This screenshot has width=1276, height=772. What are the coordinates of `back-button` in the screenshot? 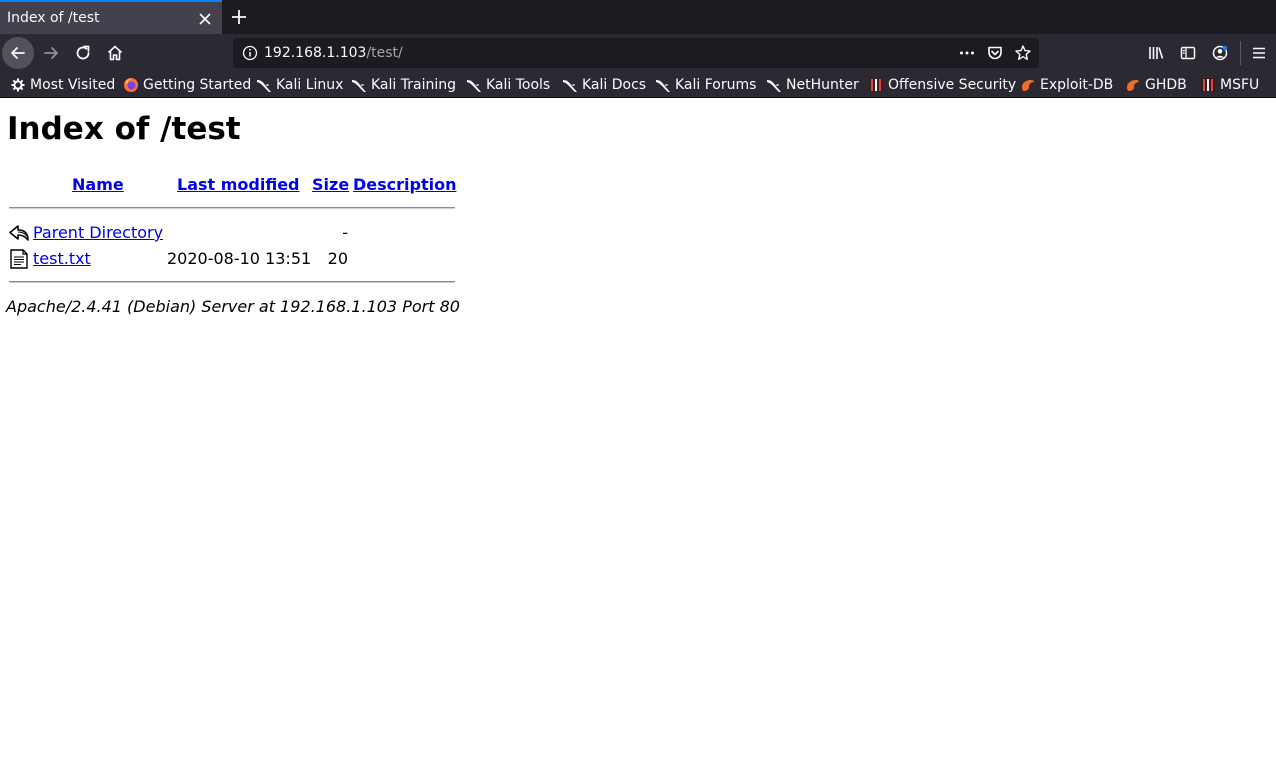 It's located at (18, 53).